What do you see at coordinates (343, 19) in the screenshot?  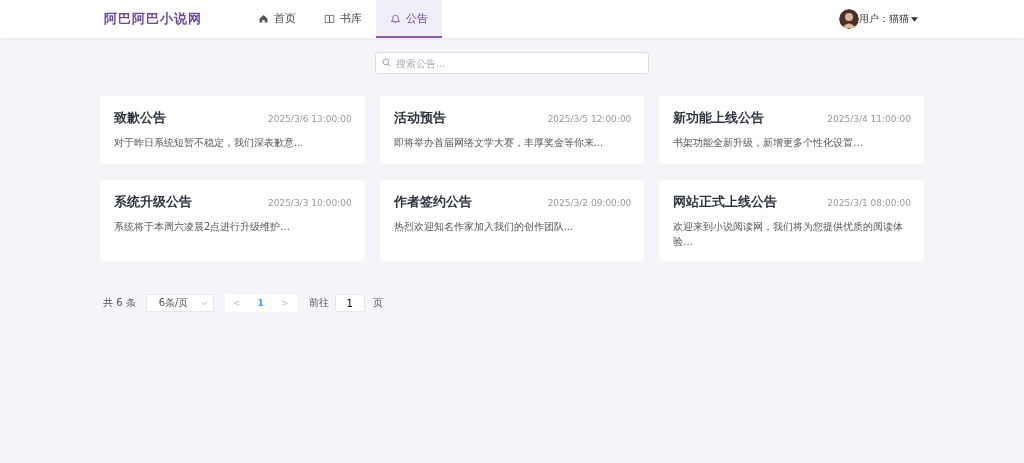 I see `nav-tab: 书库` at bounding box center [343, 19].